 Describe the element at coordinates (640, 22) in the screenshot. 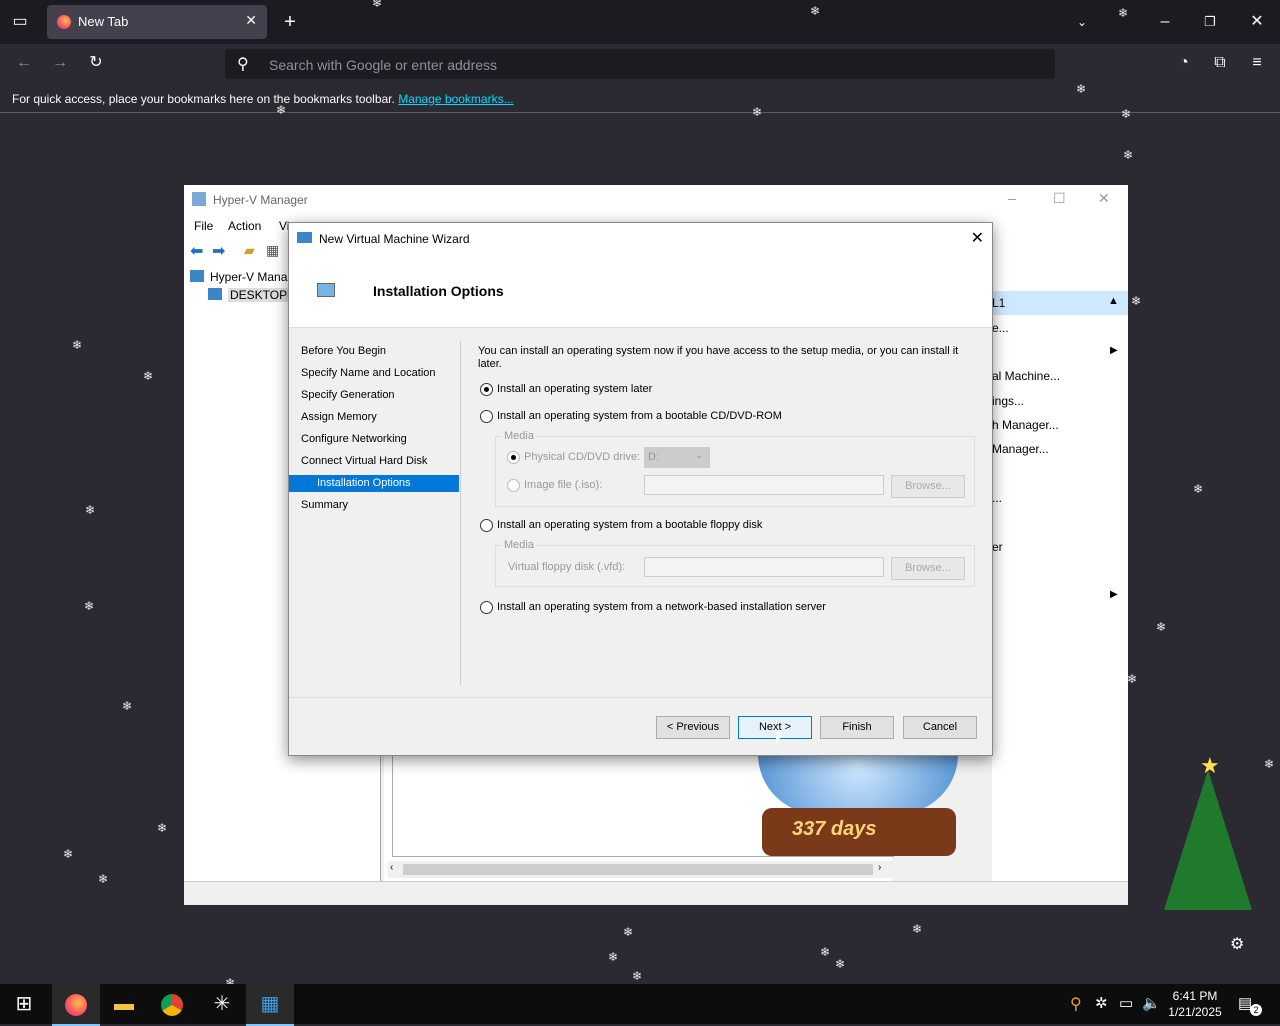

I see `tab-bar: ▭ New Tab ✕ + ⌄ – ❐ ✕` at that location.